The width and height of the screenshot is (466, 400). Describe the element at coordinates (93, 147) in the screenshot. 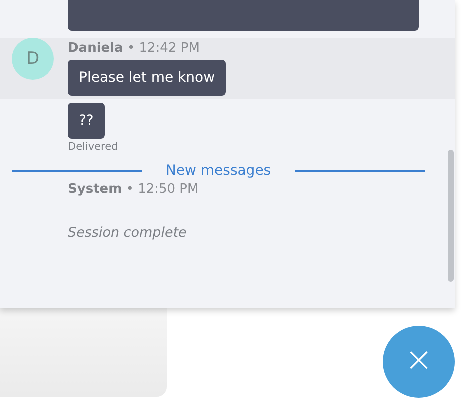

I see `delivery-status: Delivered` at that location.